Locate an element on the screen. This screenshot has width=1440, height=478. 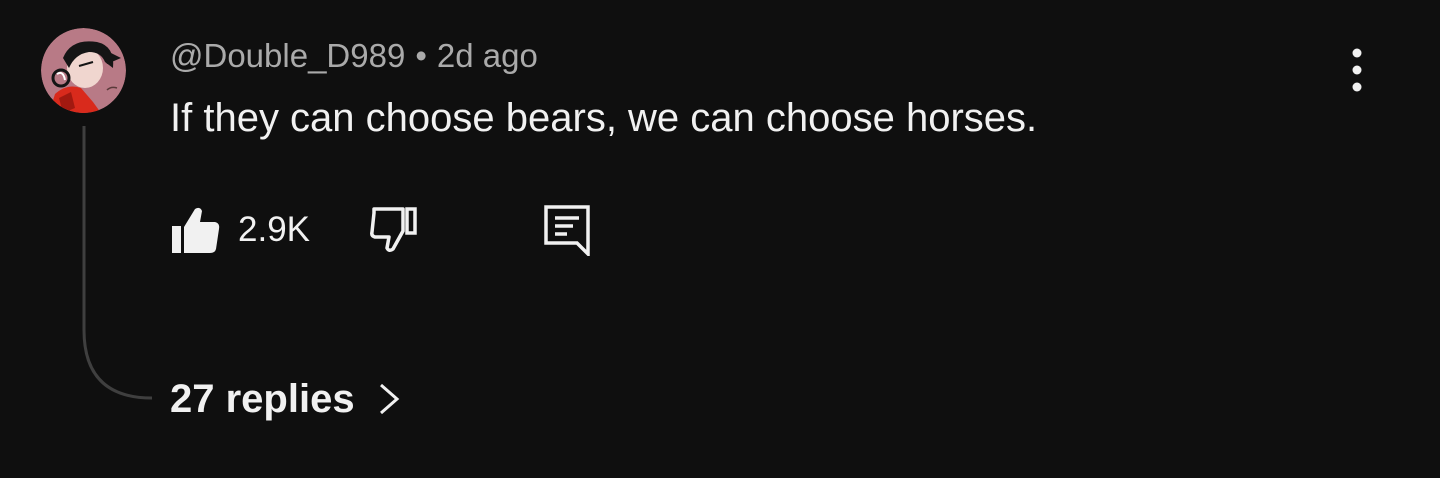
thumbs-up-icon is located at coordinates (196, 230).